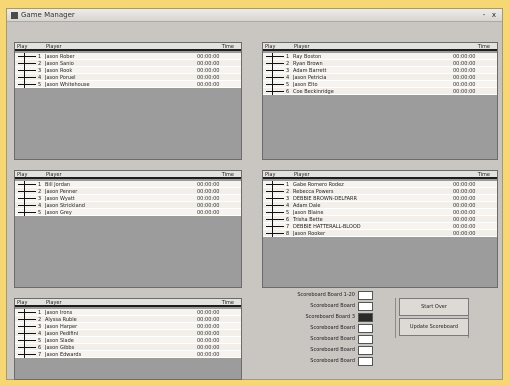 This screenshot has height=385, width=509. What do you see at coordinates (380, 184) in the screenshot?
I see `table-row: 1 Gabe Romero Rodez 00:00:00` at bounding box center [380, 184].